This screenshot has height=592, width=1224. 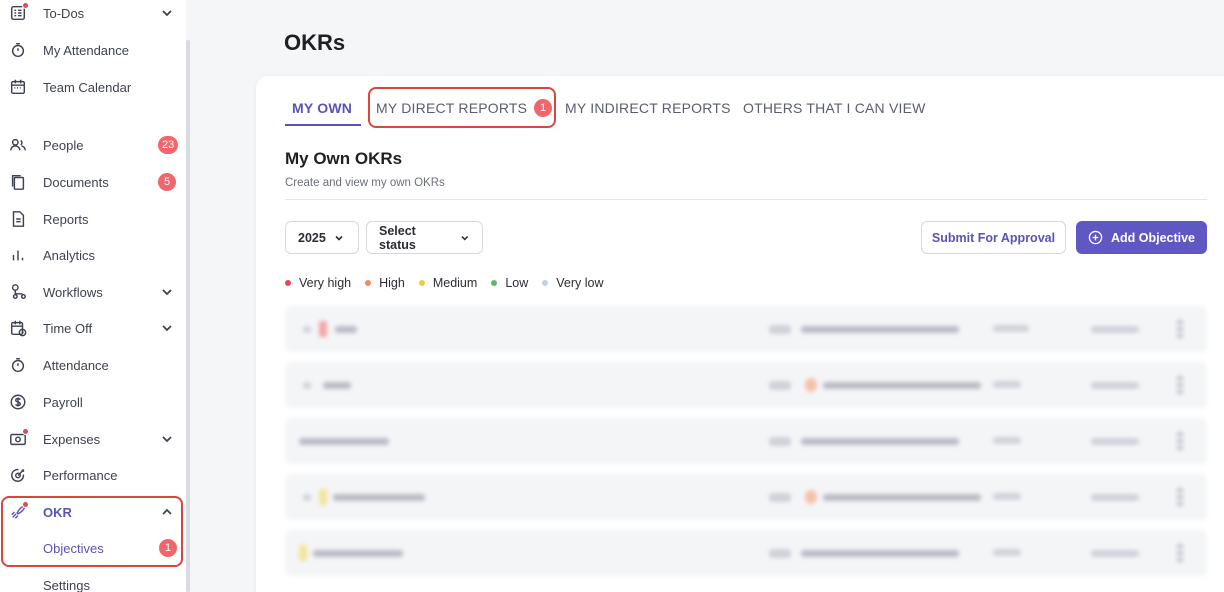 What do you see at coordinates (18, 292) in the screenshot?
I see `workflow-icon` at bounding box center [18, 292].